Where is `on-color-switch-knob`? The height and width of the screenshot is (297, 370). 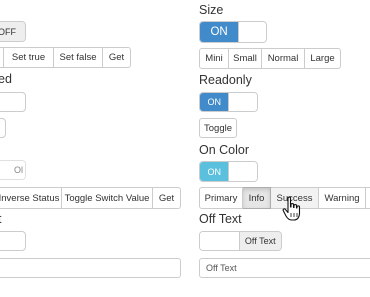 on-color-switch-knob is located at coordinates (242, 171).